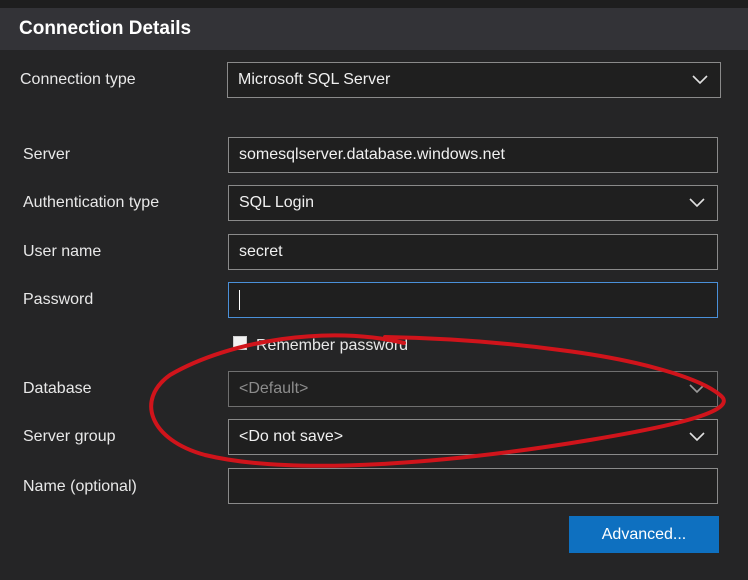 This screenshot has width=748, height=580. I want to click on remember-password-checkbox, so click(240, 343).